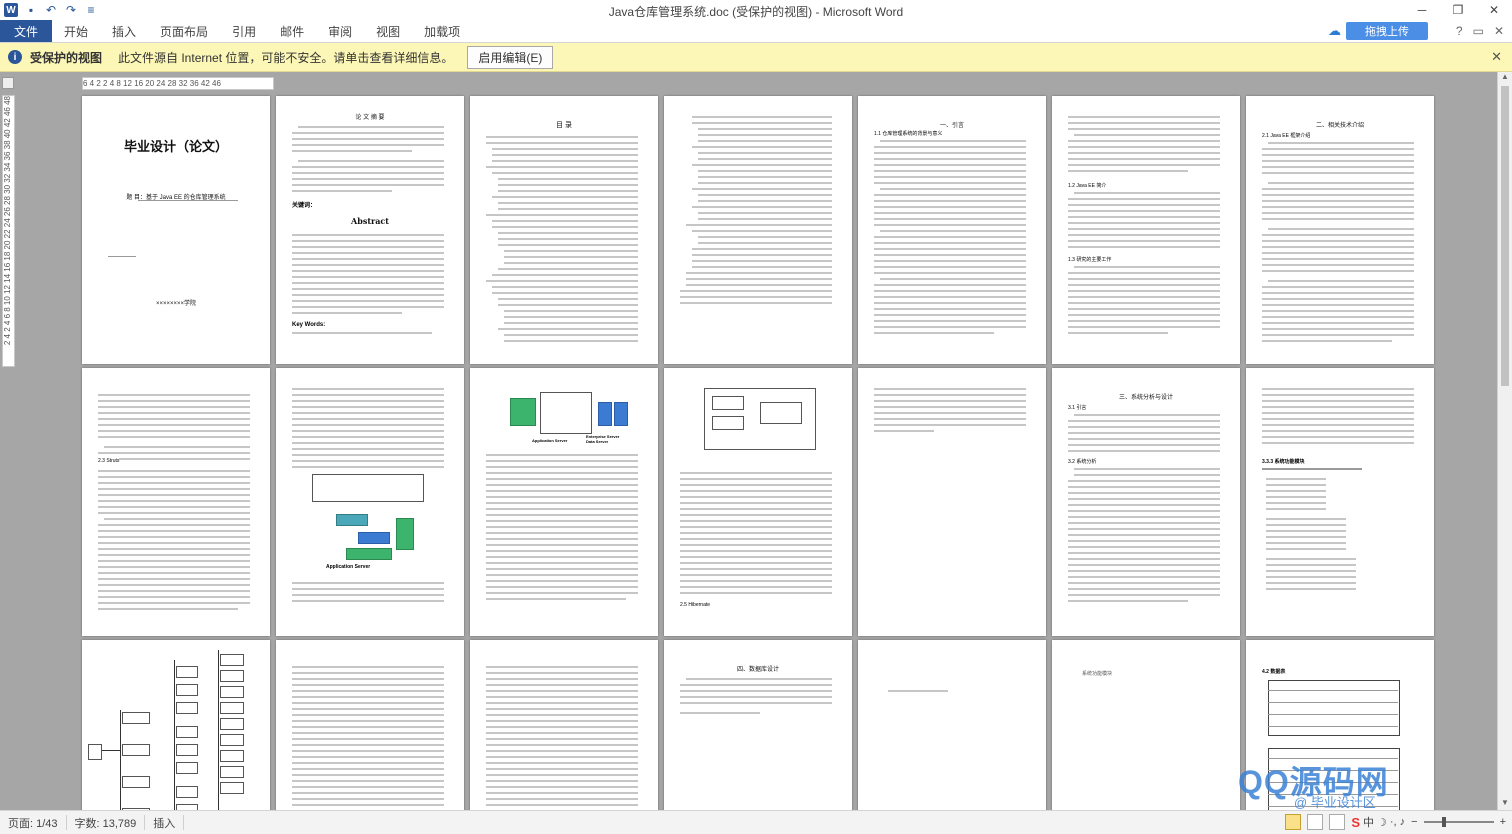  I want to click on page-abstract: 论 文 摘 要 关键词： Abstract Key Words:, so click(370, 230).